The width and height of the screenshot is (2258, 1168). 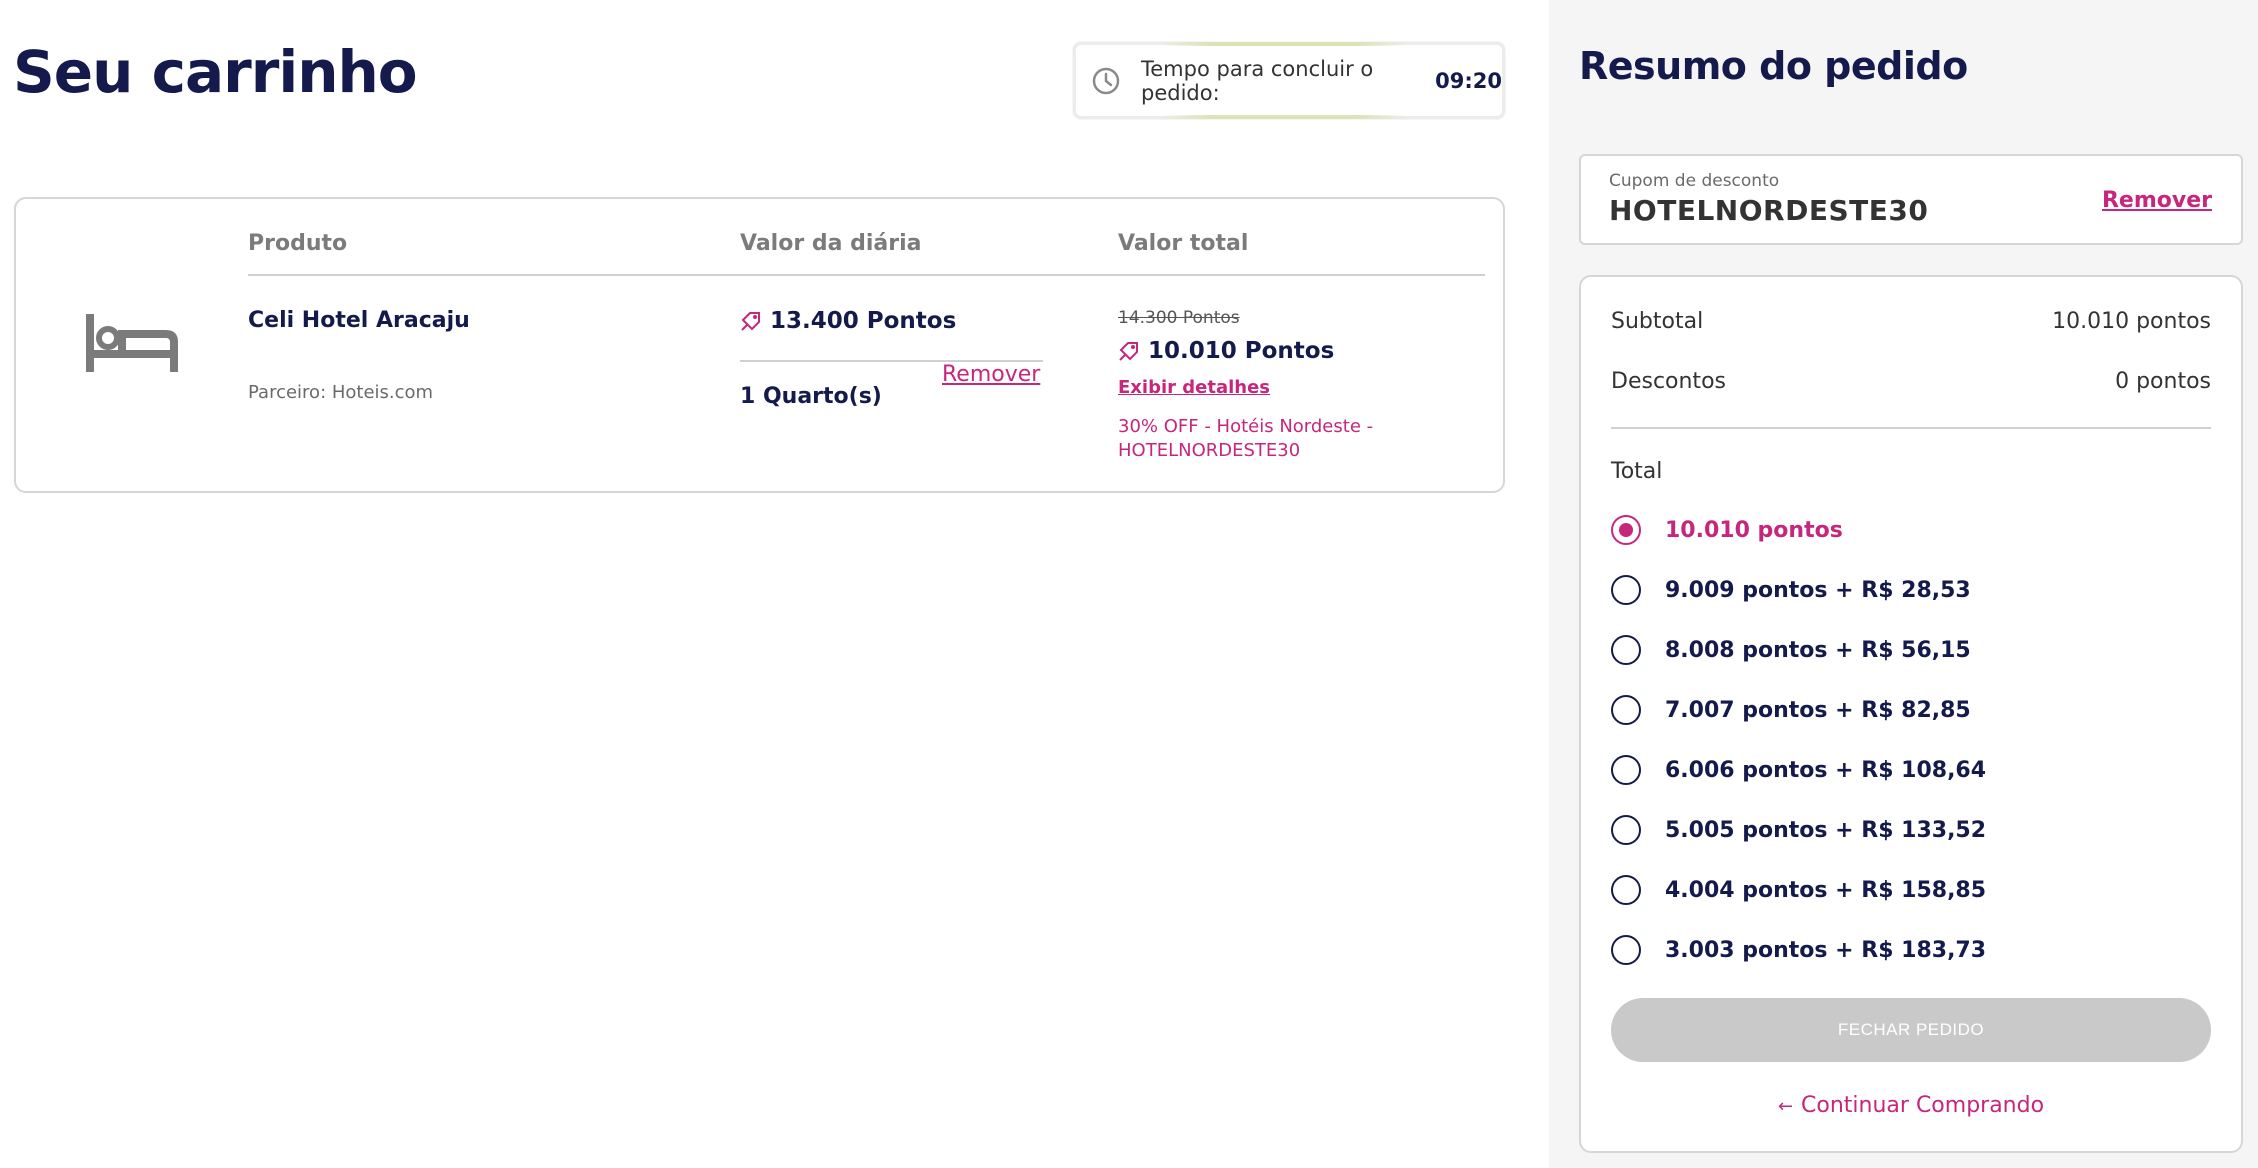 What do you see at coordinates (1657, 321) in the screenshot?
I see `subtotal-label: Subtotal` at bounding box center [1657, 321].